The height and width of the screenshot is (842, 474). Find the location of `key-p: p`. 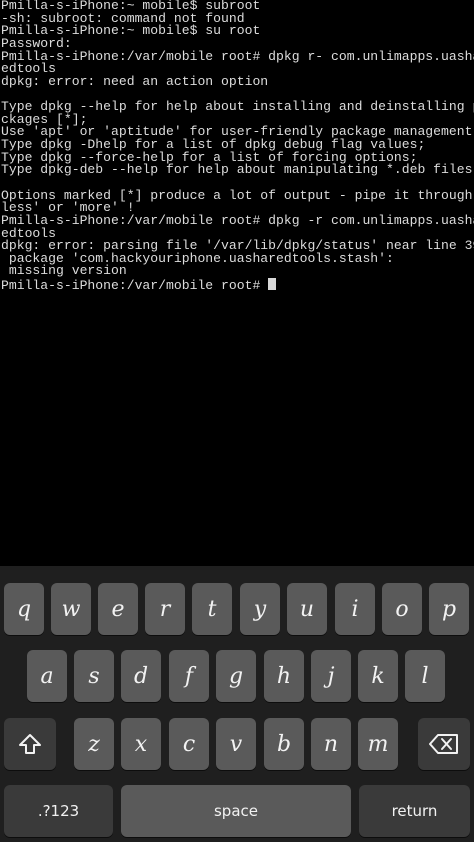

key-p: p is located at coordinates (449, 609).